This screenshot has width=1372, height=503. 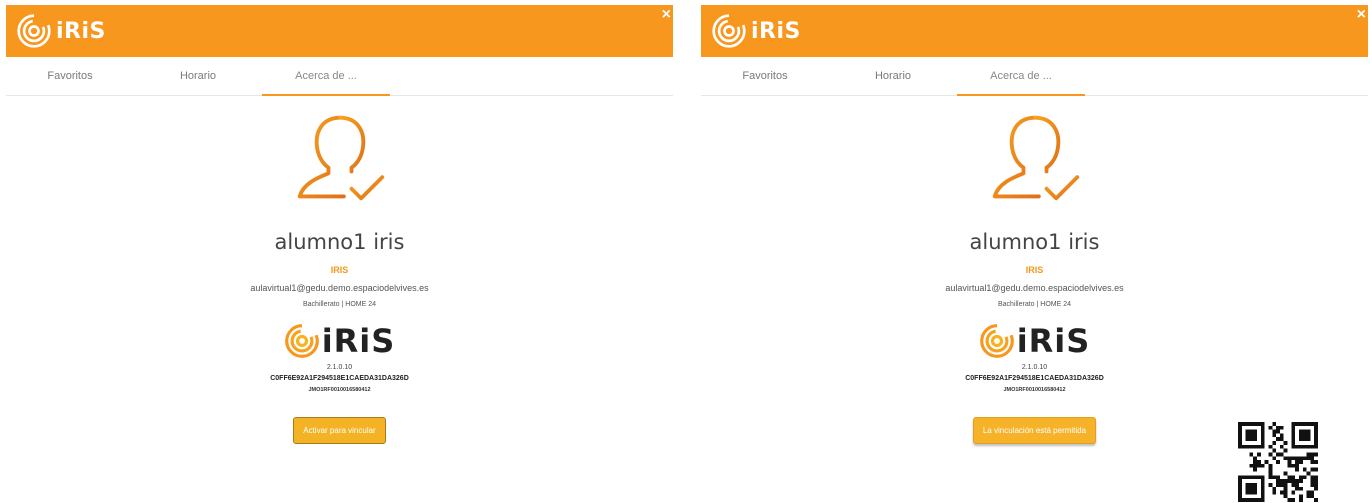 What do you see at coordinates (1278, 462) in the screenshot?
I see `qr-code` at bounding box center [1278, 462].